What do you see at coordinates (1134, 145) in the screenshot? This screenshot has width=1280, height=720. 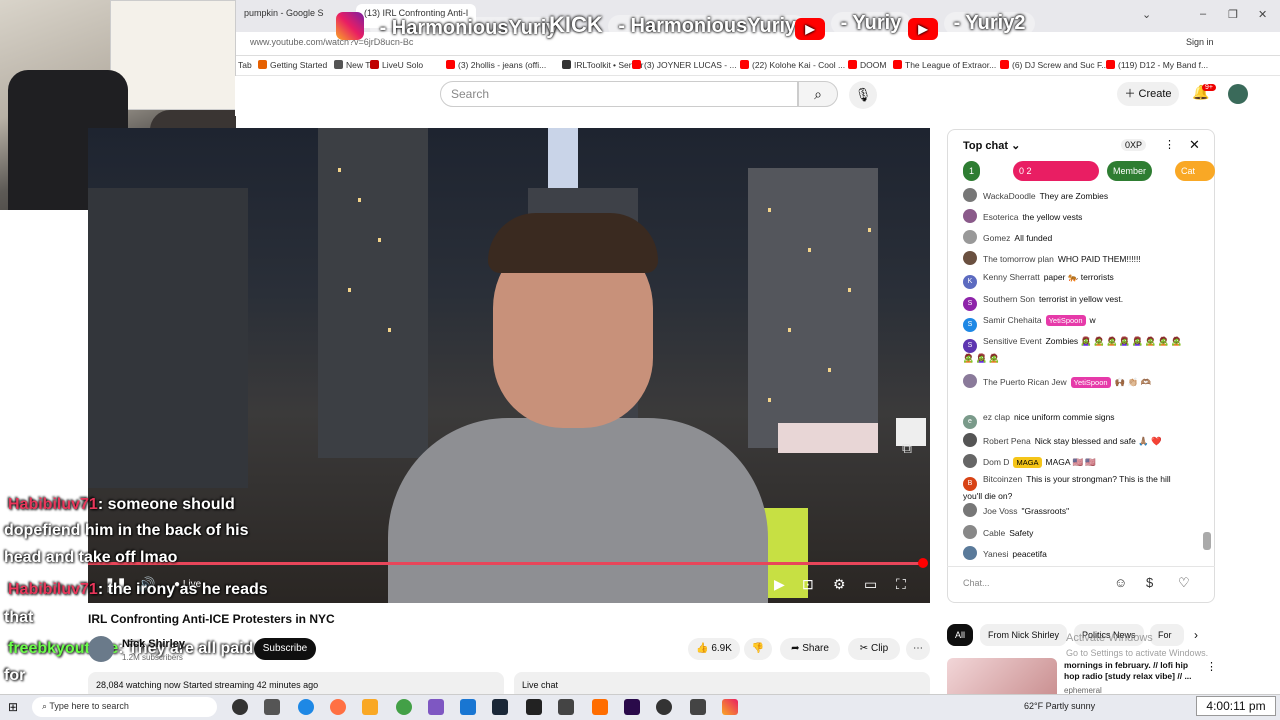 I see `xp-badge: 0XP` at bounding box center [1134, 145].